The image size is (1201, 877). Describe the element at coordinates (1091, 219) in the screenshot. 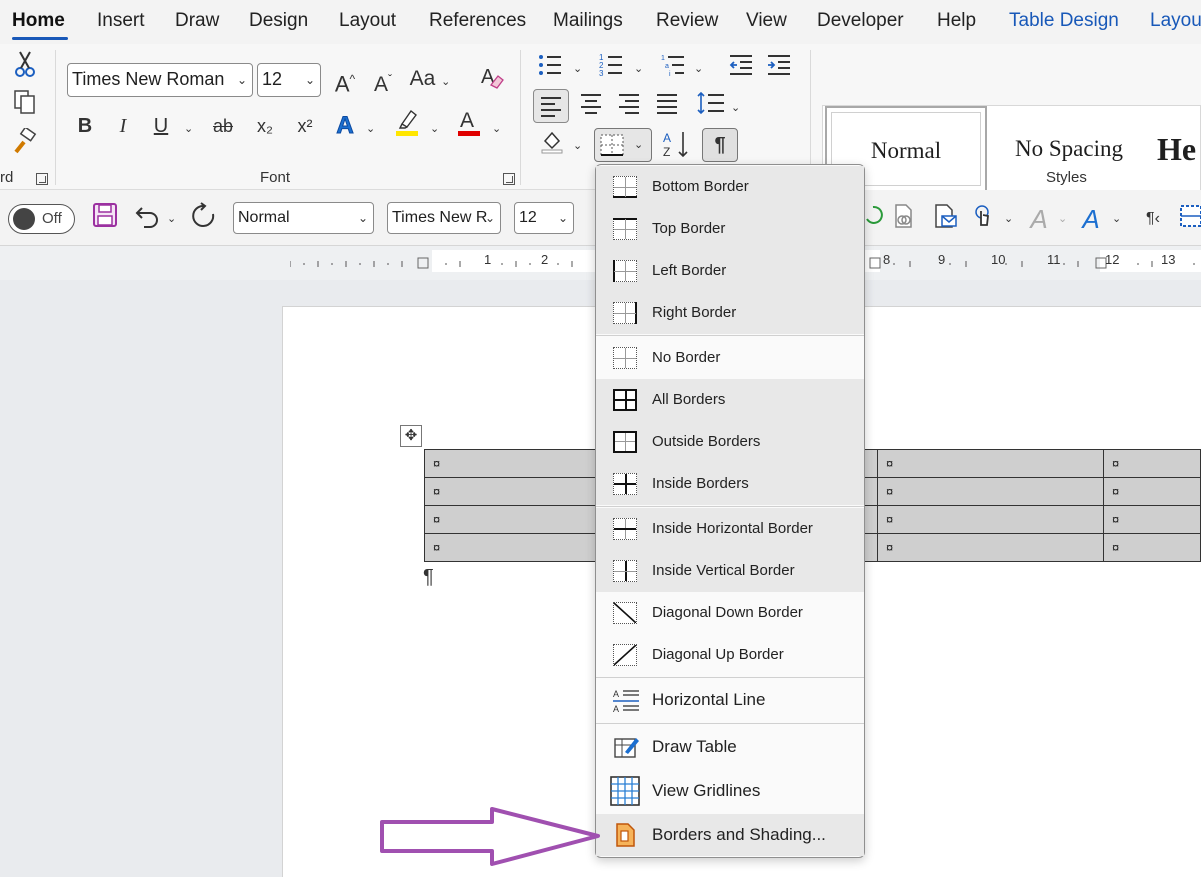

I see `ink-pen-blue-icon: A` at that location.